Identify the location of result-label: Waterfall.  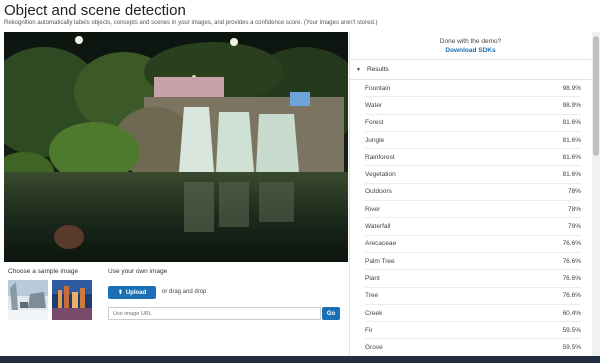
(378, 227).